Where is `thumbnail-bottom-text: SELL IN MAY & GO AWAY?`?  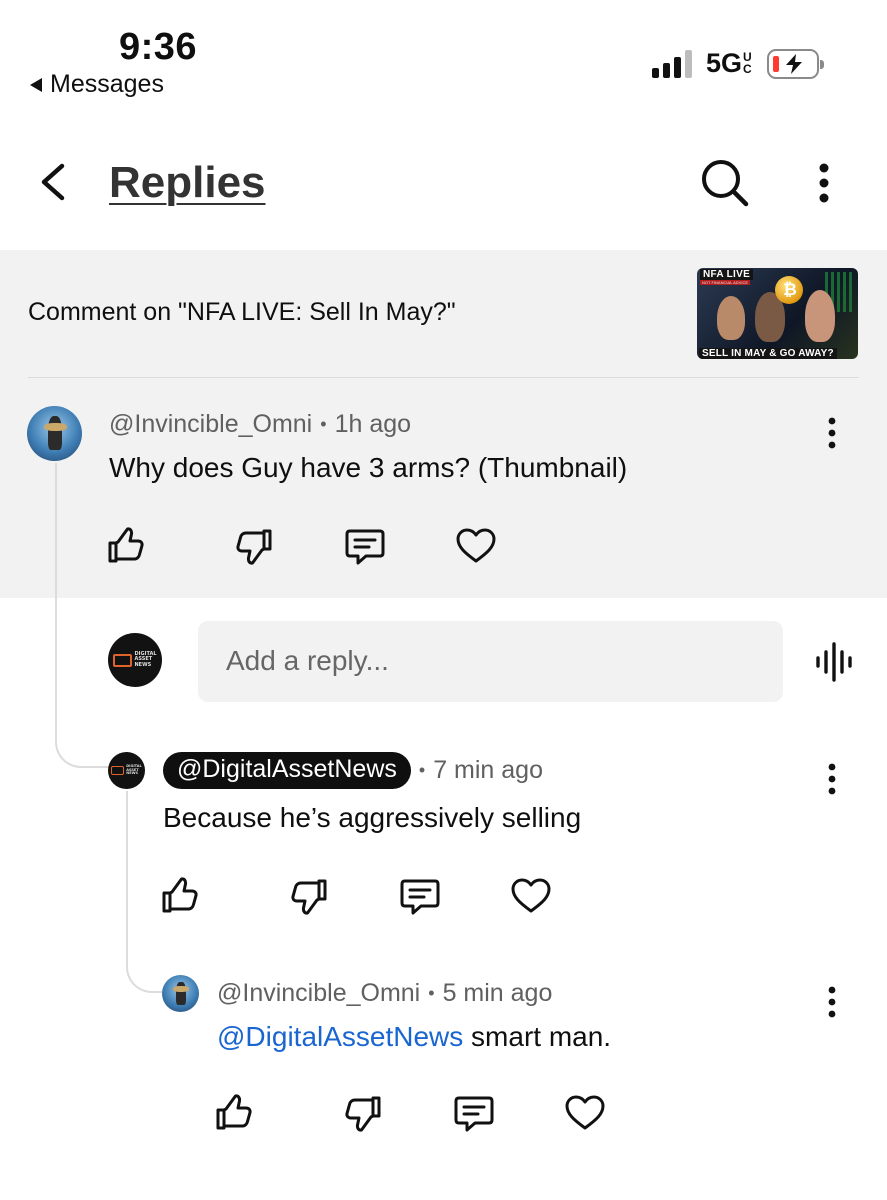 thumbnail-bottom-text: SELL IN MAY & GO AWAY? is located at coordinates (768, 353).